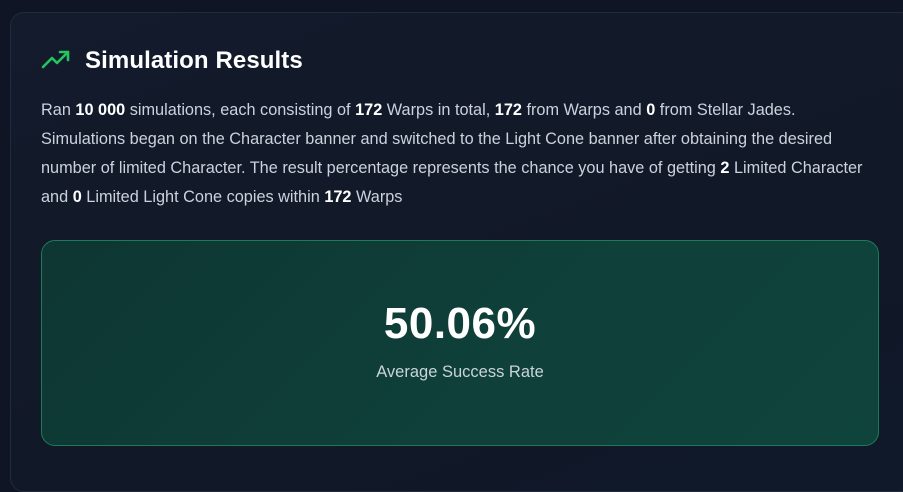 Image resolution: width=903 pixels, height=492 pixels. Describe the element at coordinates (56, 61) in the screenshot. I see `trending-up-icon` at that location.